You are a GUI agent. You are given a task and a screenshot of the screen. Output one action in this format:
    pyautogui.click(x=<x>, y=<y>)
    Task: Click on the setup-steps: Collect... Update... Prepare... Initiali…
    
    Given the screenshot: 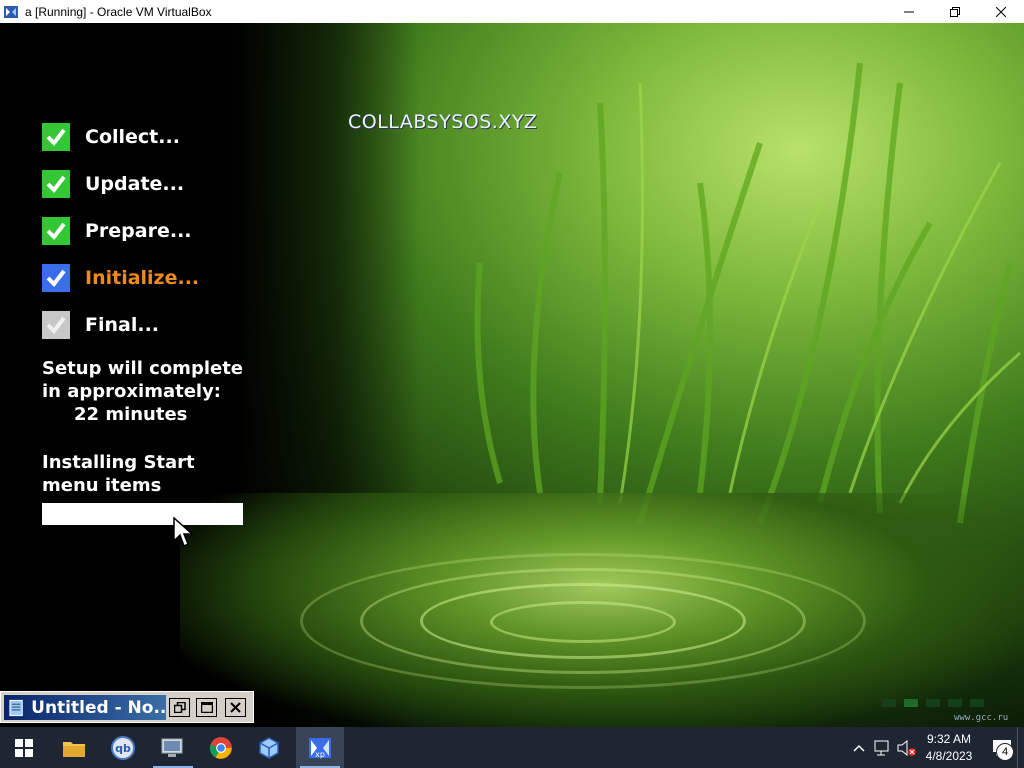 What is the action you would take?
    pyautogui.click(x=120, y=230)
    